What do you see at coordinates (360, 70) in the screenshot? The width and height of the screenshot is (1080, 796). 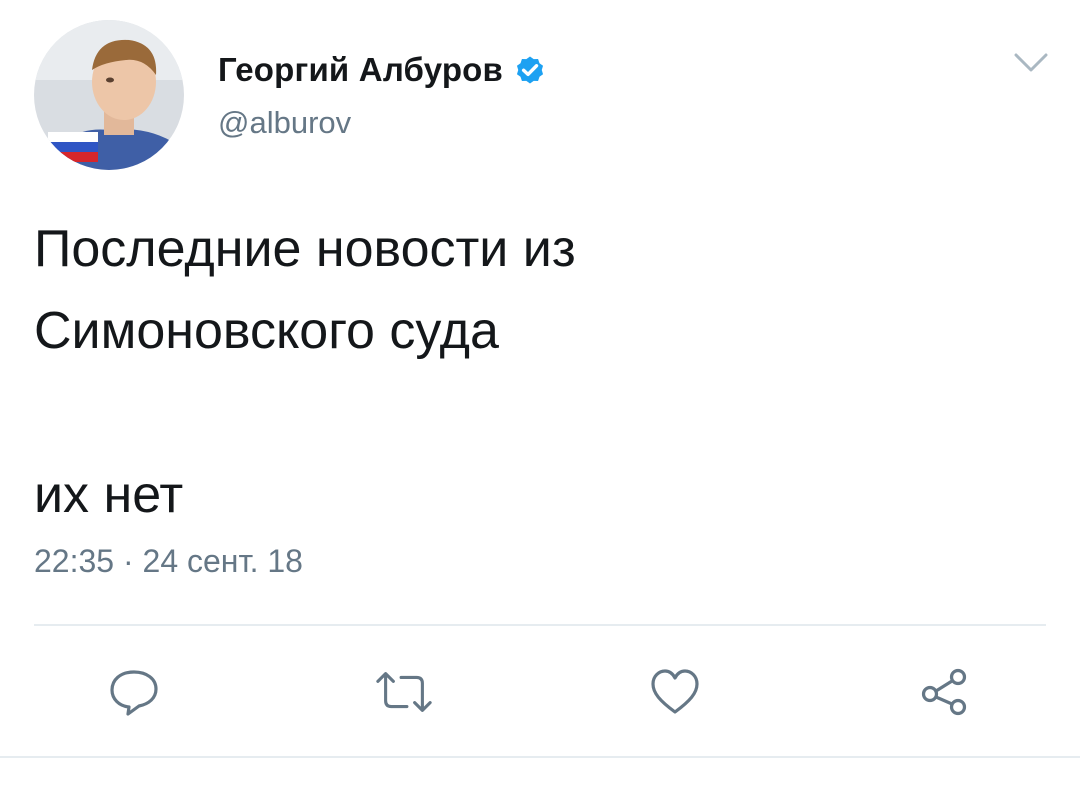 I see `author-display-name: Георгий Албуров` at bounding box center [360, 70].